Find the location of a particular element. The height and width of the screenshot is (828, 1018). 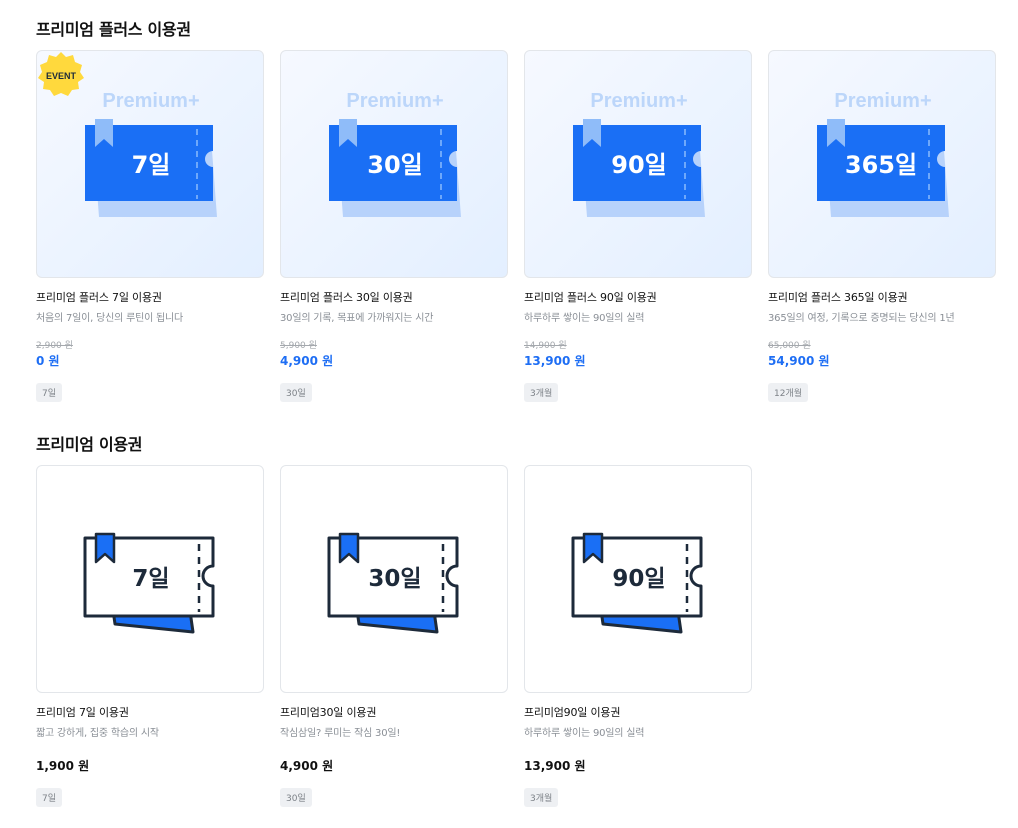

ticket-thumbnail: 30일 is located at coordinates (394, 579).